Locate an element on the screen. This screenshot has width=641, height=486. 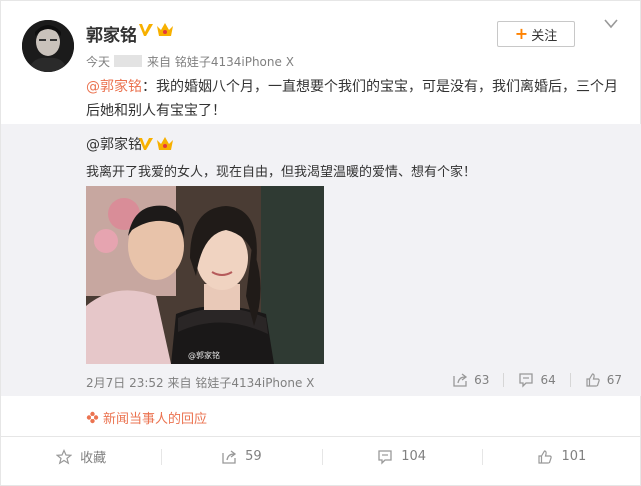
repost-stats: 63 64 67 is located at coordinates (537, 380).